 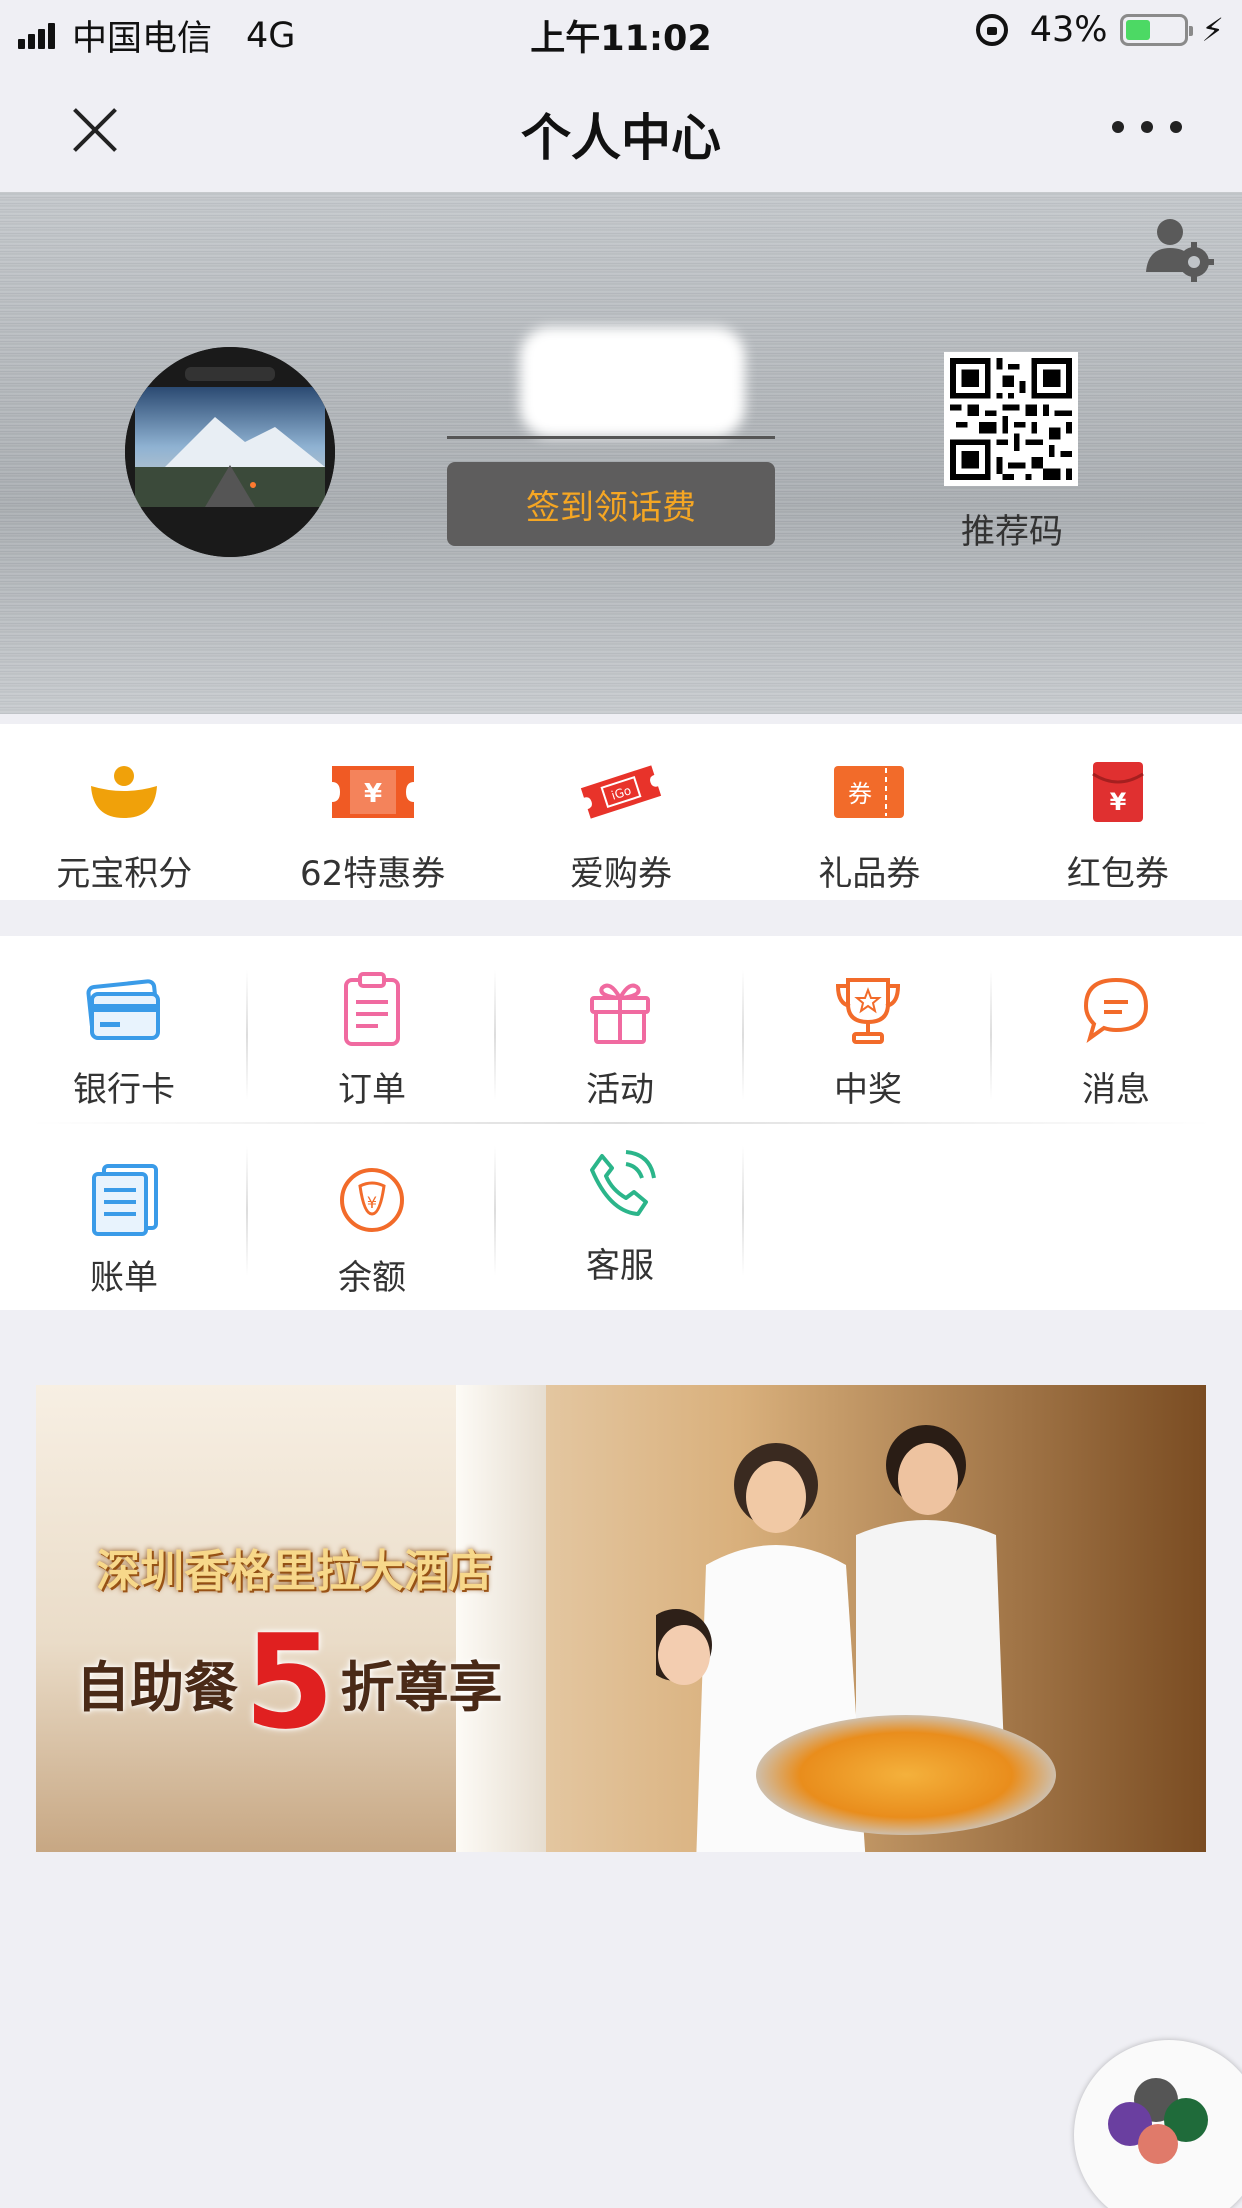 I want to click on points-icon, so click(x=124, y=792).